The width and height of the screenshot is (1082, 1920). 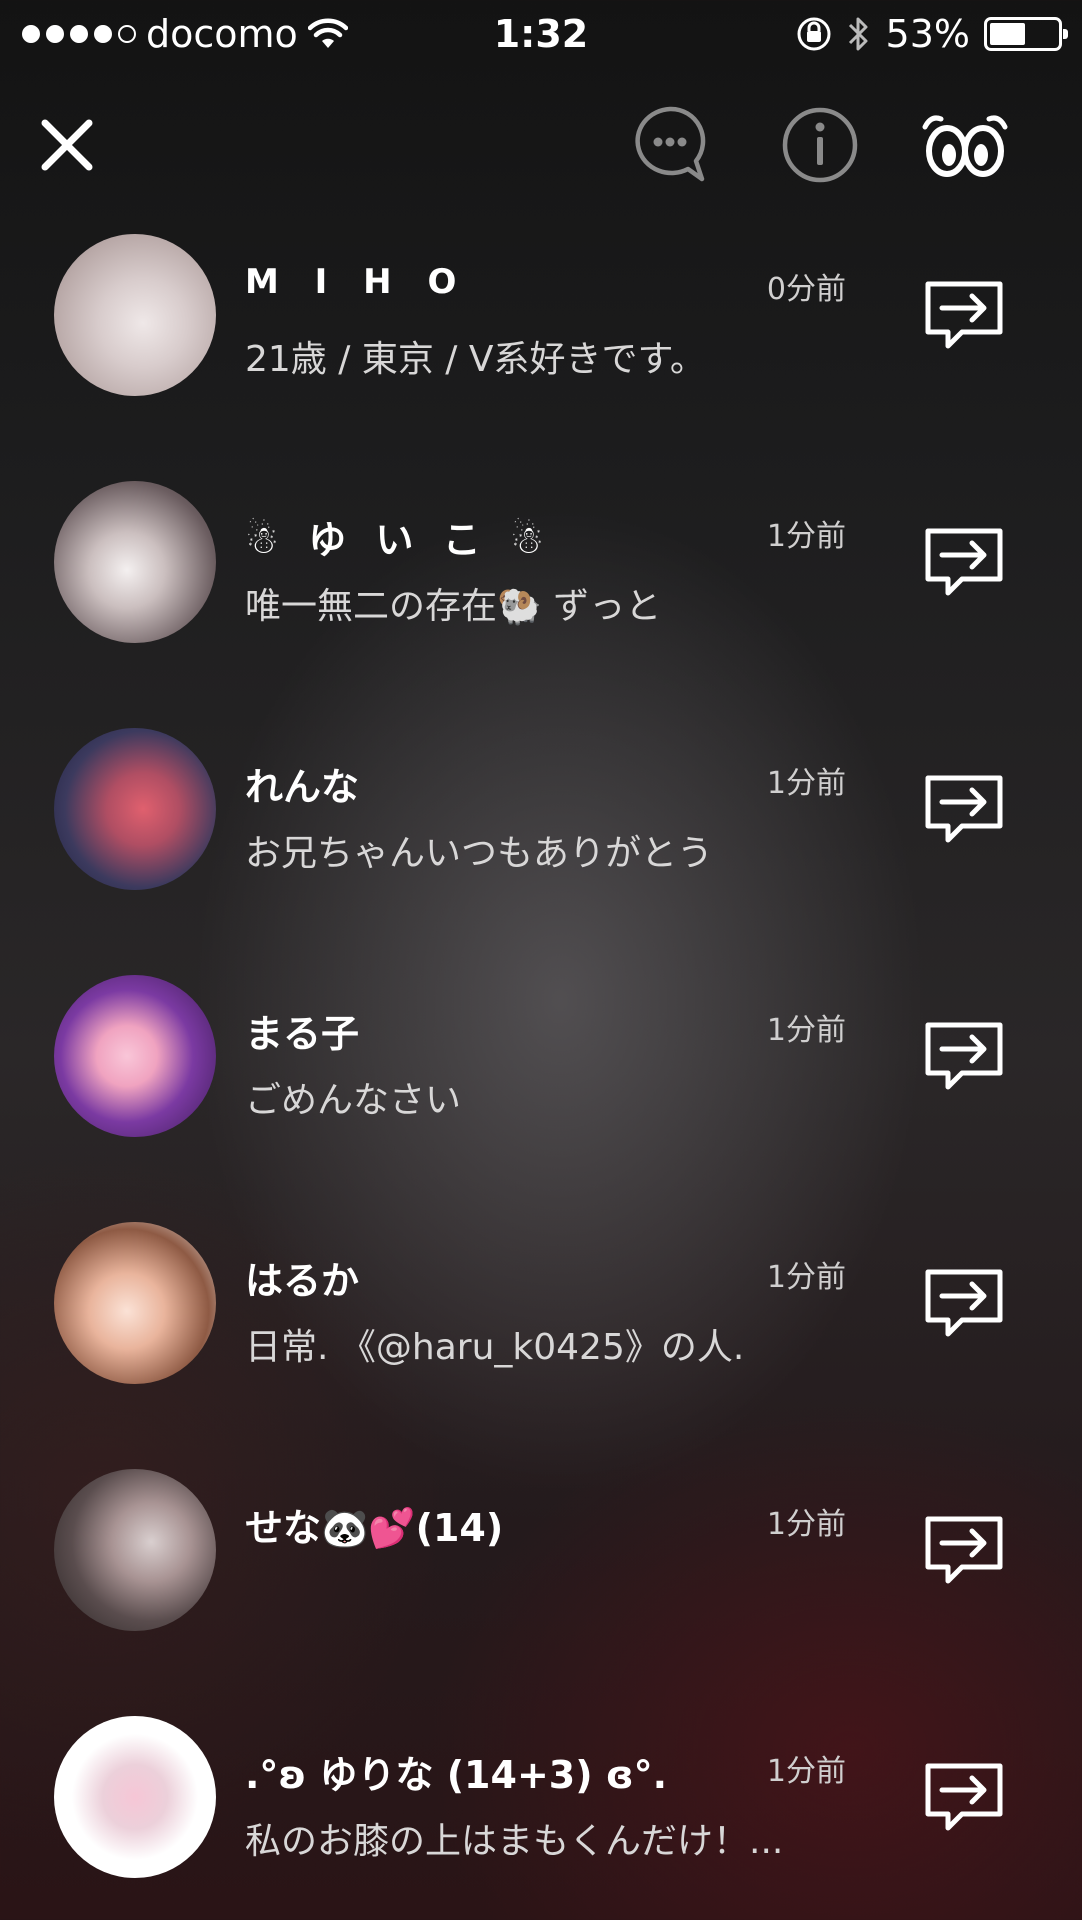 I want to click on user-name: まる子, so click(x=302, y=1034).